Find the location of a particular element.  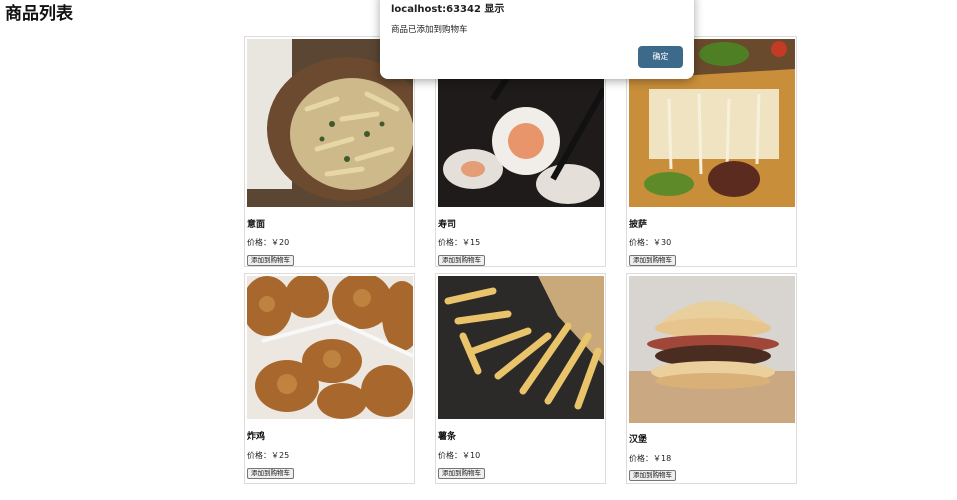

dialog-title: localhost:63342 显示 is located at coordinates (448, 9).